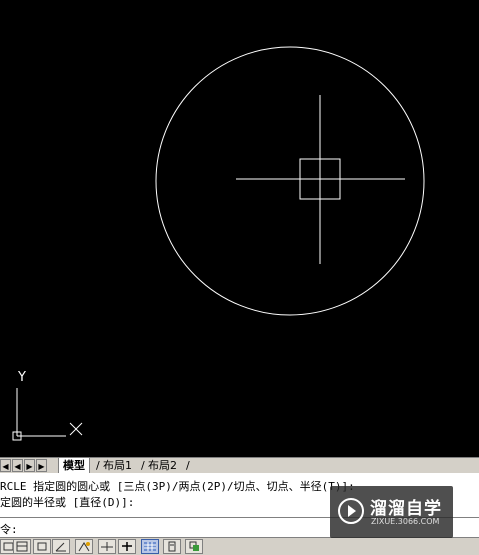 The width and height of the screenshot is (479, 555). What do you see at coordinates (17, 465) in the screenshot?
I see `tab-nav-prev-button: ◀` at bounding box center [17, 465].